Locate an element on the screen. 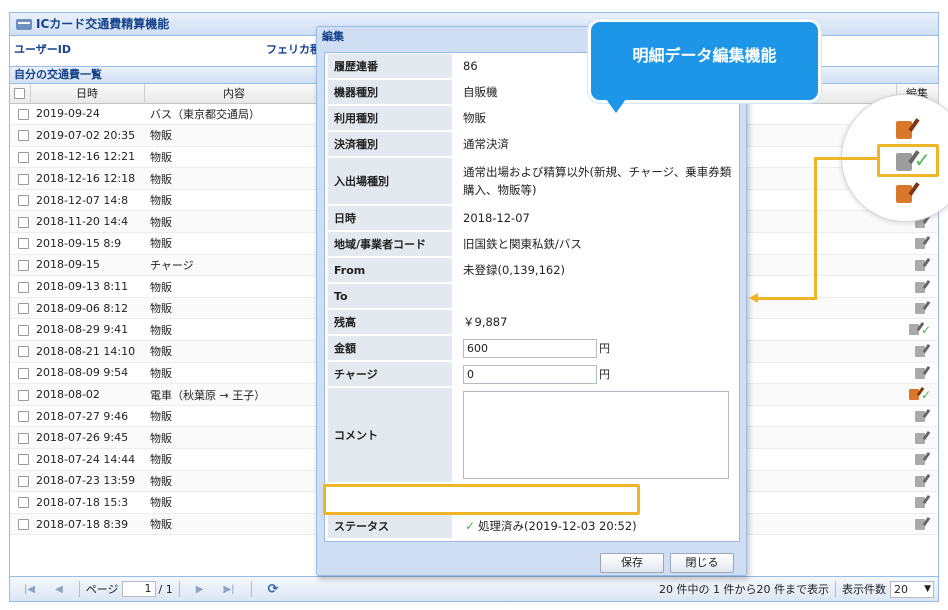 This screenshot has height=610, width=948. column-header-date: 日時 is located at coordinates (87, 94).